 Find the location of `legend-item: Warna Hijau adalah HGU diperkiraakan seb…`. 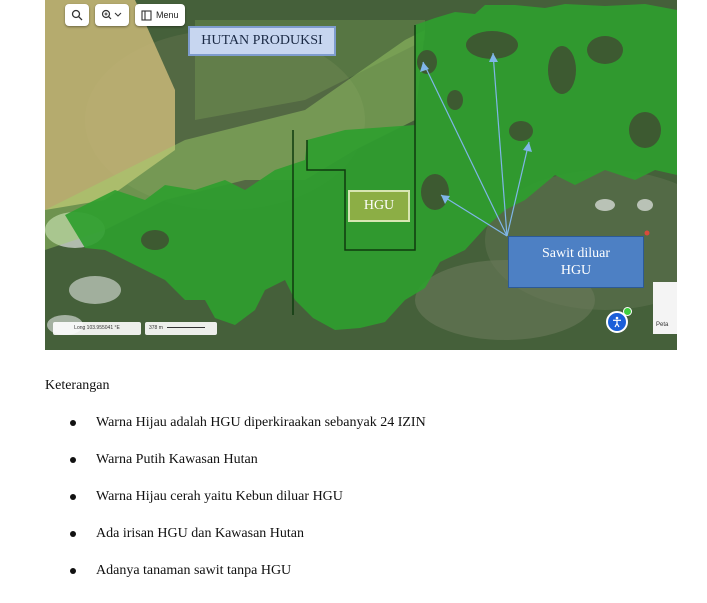

legend-item: Warna Hijau adalah HGU diperkiraakan seb… is located at coordinates (248, 423).